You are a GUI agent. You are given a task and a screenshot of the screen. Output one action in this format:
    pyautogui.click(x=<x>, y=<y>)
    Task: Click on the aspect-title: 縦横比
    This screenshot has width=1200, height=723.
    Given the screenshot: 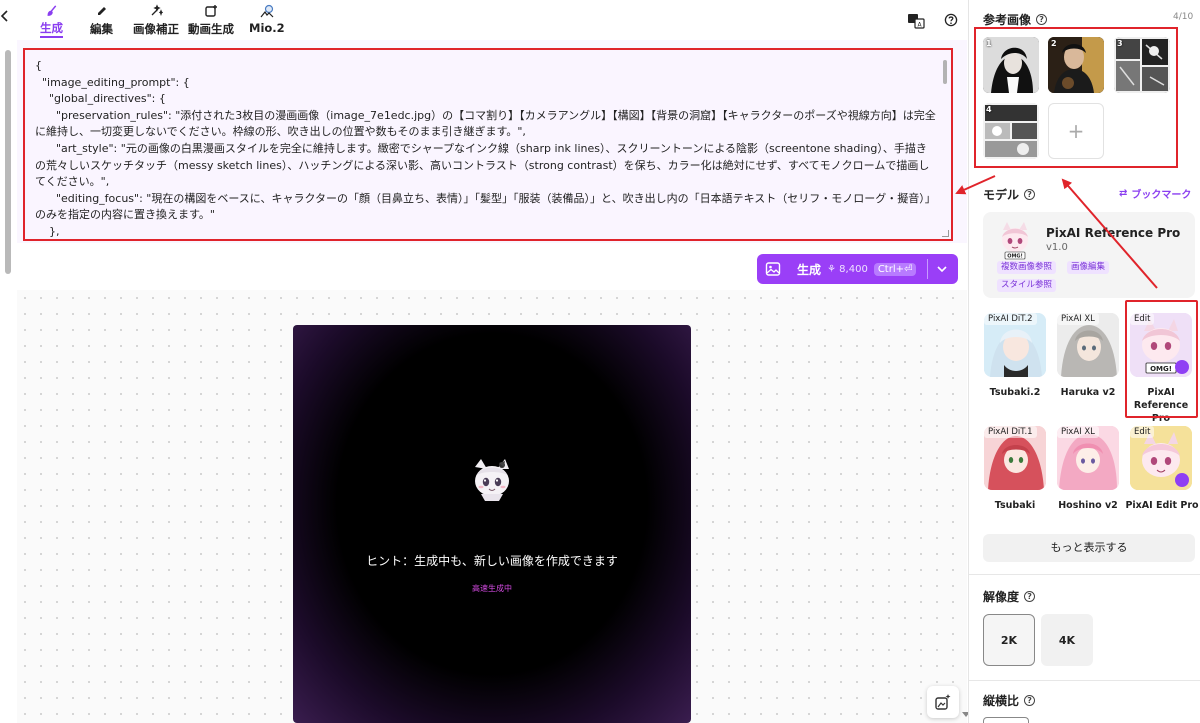 What is the action you would take?
    pyautogui.click(x=1001, y=701)
    